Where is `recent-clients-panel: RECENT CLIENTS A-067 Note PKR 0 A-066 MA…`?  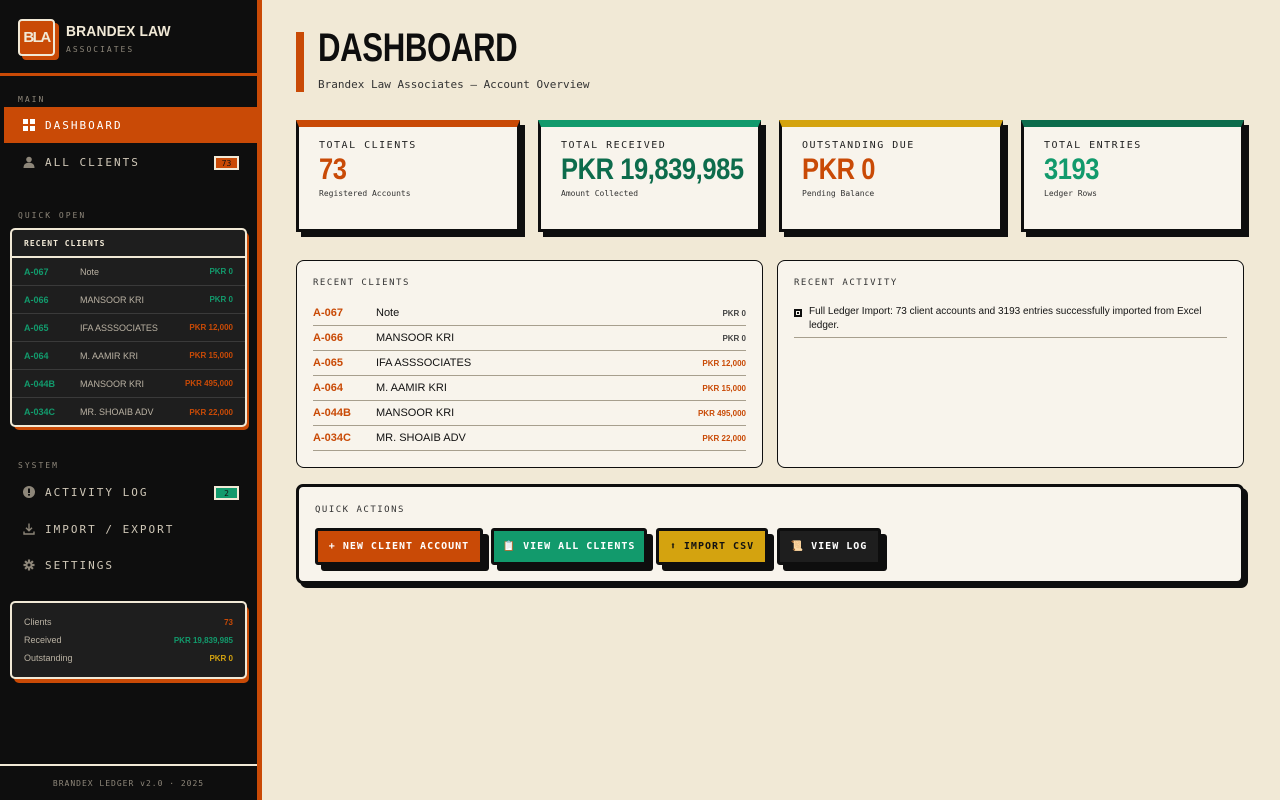 recent-clients-panel: RECENT CLIENTS A-067 Note PKR 0 A-066 MA… is located at coordinates (529, 364).